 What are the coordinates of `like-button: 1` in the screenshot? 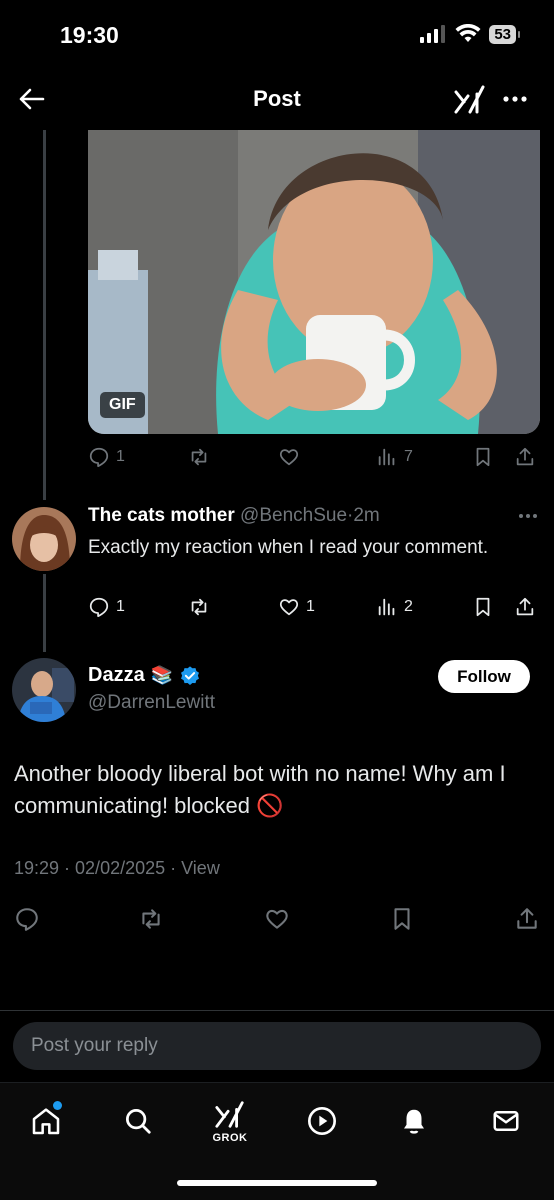 It's located at (296, 607).